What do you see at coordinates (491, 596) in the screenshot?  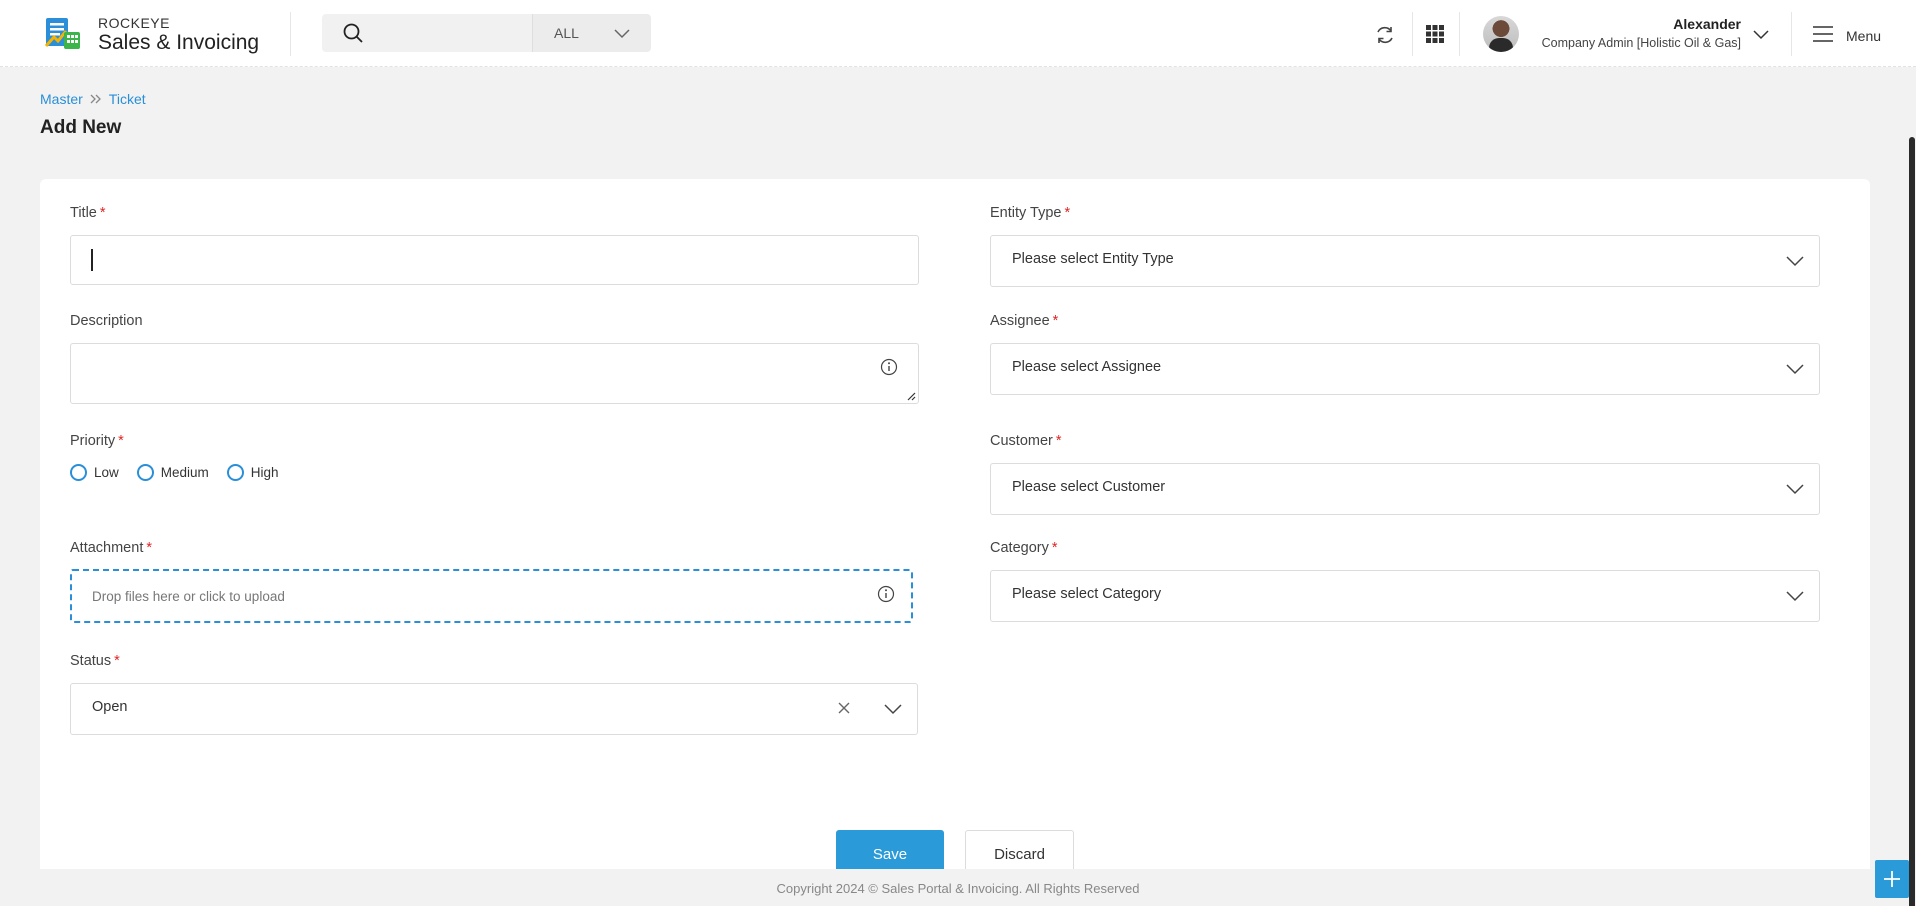 I see `attachment-dropzone: Drop files here or click to upload` at bounding box center [491, 596].